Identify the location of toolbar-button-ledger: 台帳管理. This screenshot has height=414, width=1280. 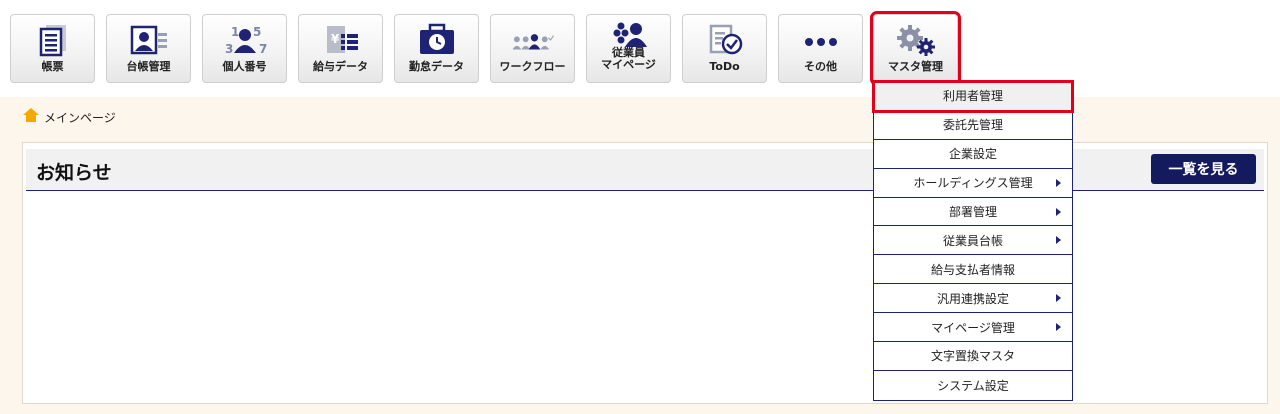
(148, 48).